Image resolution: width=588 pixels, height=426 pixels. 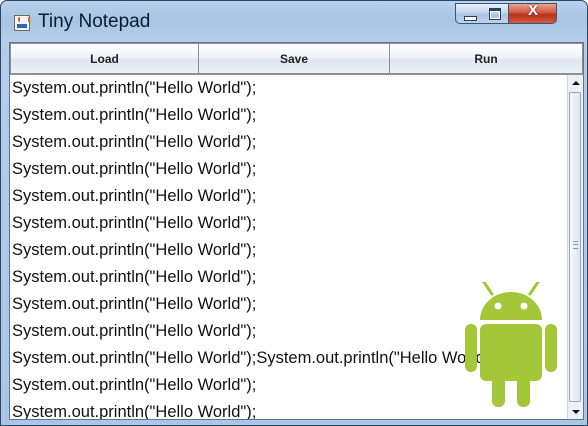 What do you see at coordinates (104, 58) in the screenshot?
I see `load-button: Load` at bounding box center [104, 58].